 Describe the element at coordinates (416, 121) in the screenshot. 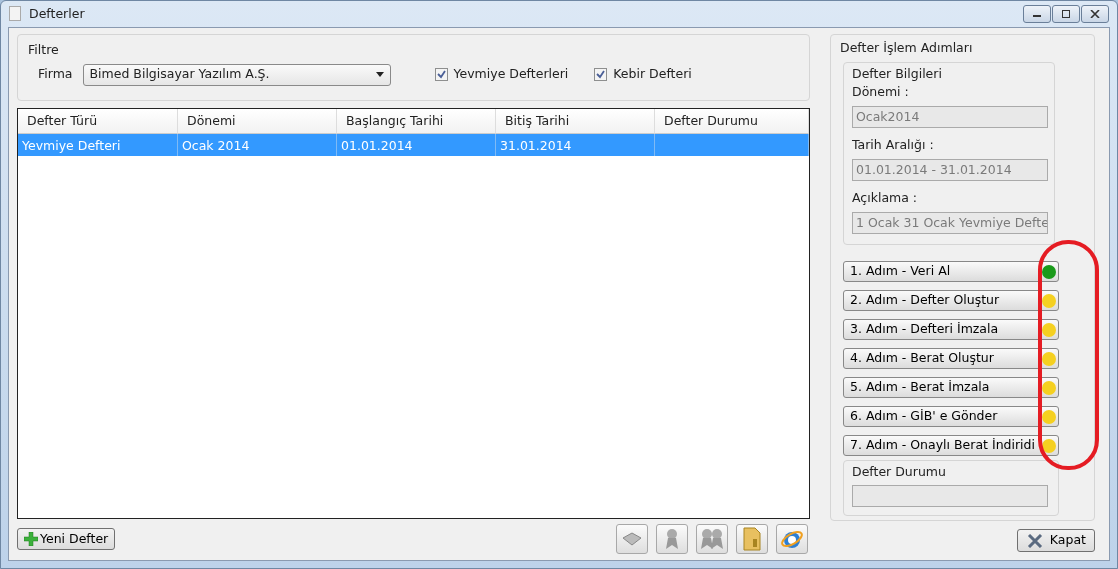

I see `column-header: Başlangıç Tarihi` at that location.